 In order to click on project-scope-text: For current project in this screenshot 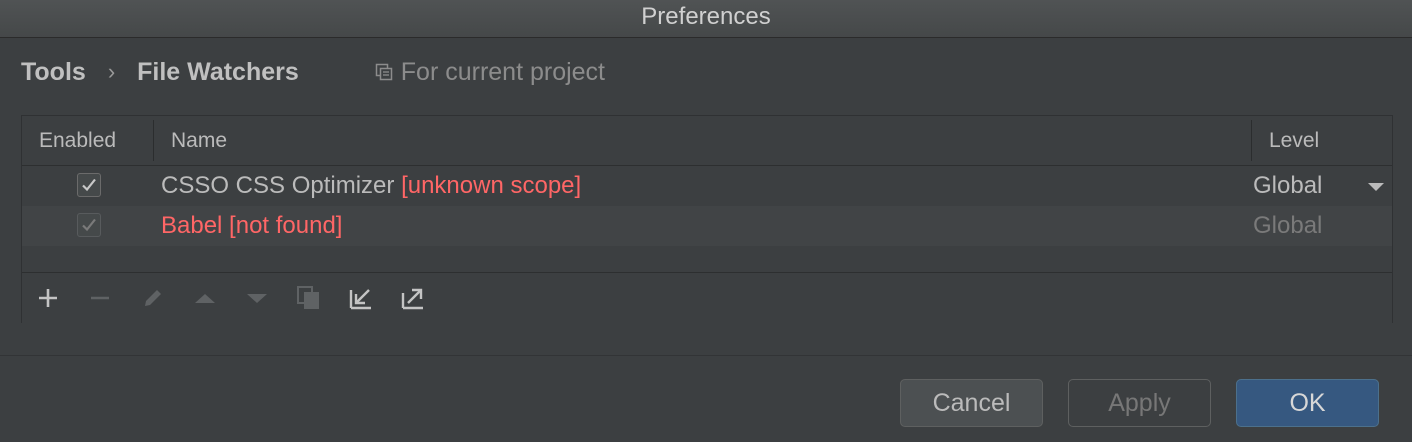, I will do `click(503, 71)`.